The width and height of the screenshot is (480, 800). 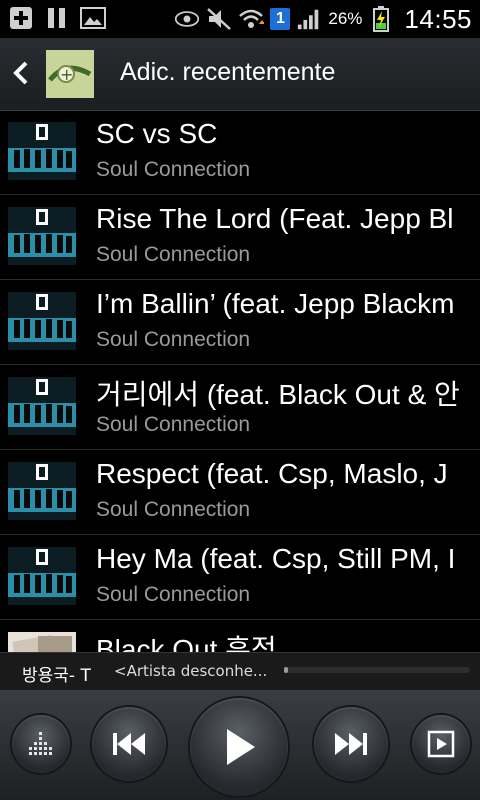 I want to click on back-icon, so click(x=20, y=73).